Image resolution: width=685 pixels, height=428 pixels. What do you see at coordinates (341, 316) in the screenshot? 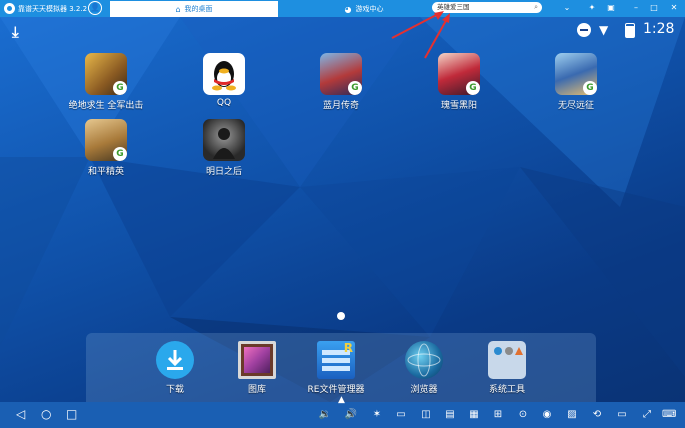
I see `page-indicator` at bounding box center [341, 316].